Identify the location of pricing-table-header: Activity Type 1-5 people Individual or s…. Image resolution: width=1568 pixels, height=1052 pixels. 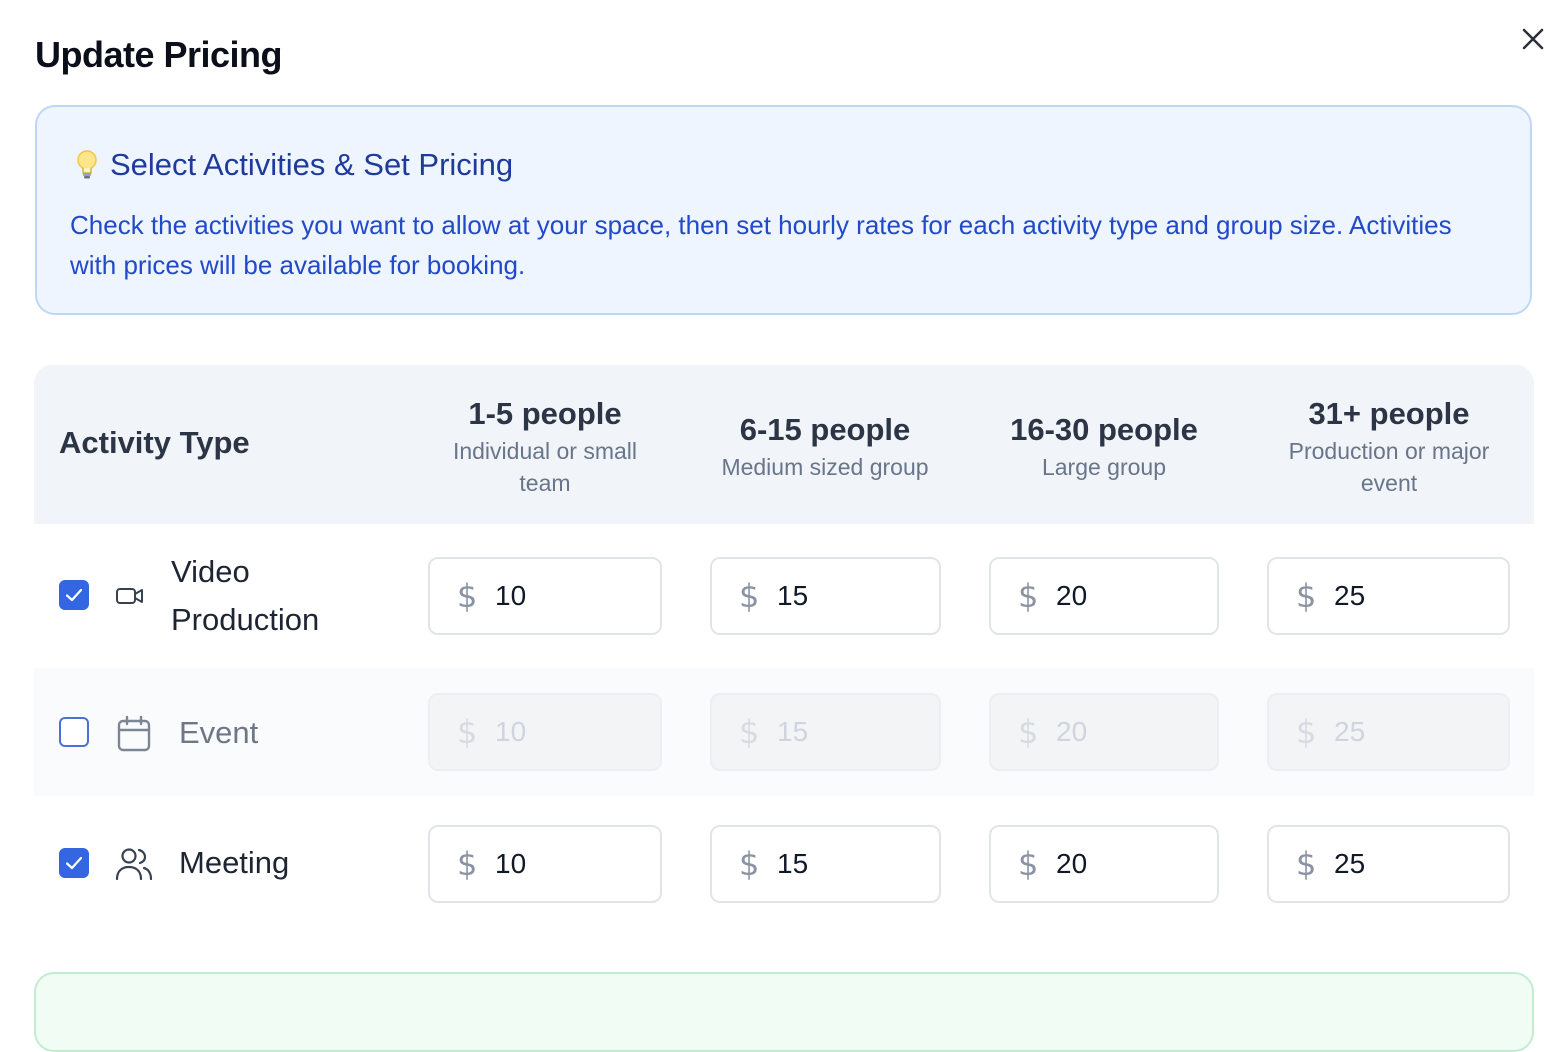
(784, 444).